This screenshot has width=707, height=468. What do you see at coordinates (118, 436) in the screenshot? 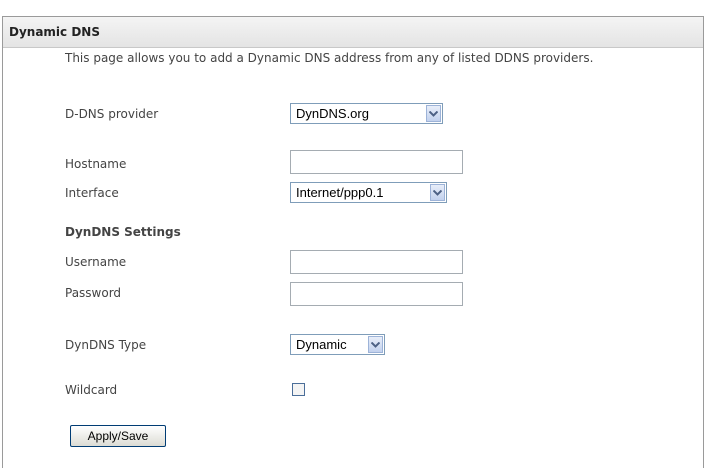
I see `apply-save-button: Apply/Save` at bounding box center [118, 436].